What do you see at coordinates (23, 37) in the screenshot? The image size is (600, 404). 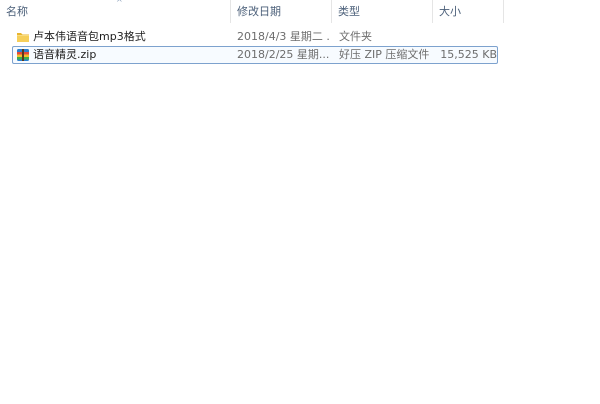 I see `folder-icon` at bounding box center [23, 37].